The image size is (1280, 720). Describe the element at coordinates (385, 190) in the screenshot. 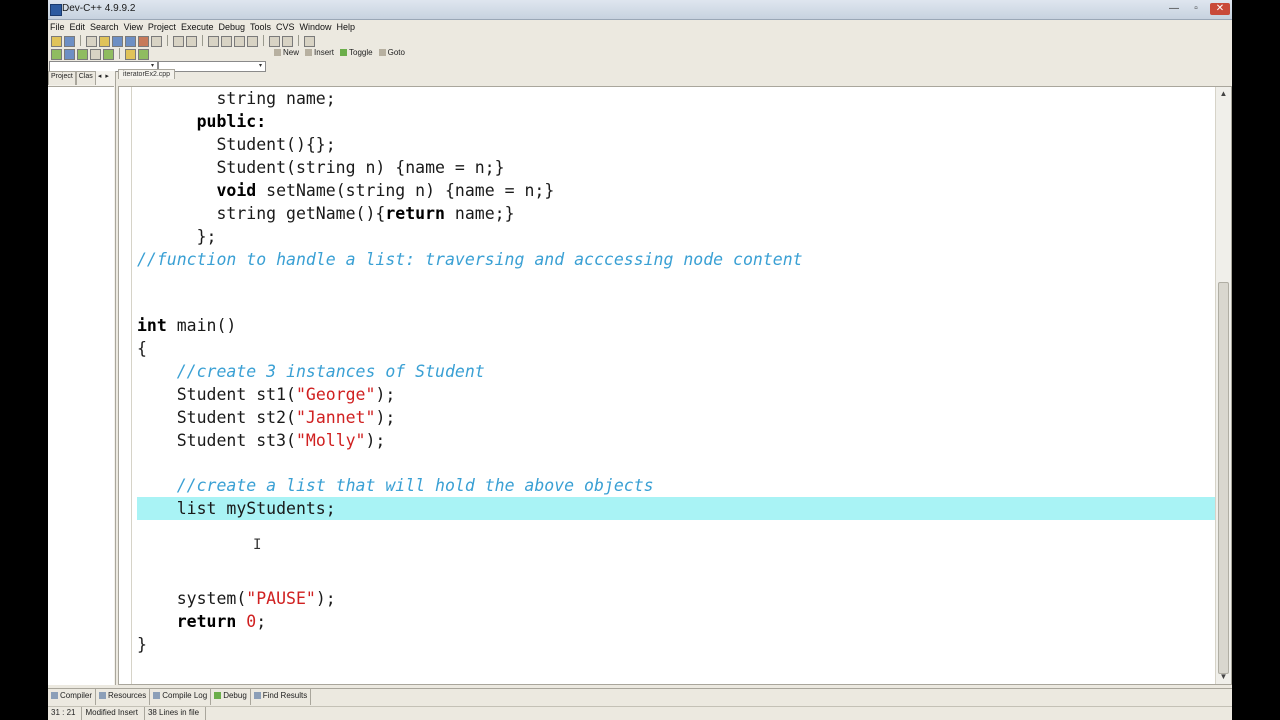

I see `code-line: void setName(string n) {name = n;}` at that location.